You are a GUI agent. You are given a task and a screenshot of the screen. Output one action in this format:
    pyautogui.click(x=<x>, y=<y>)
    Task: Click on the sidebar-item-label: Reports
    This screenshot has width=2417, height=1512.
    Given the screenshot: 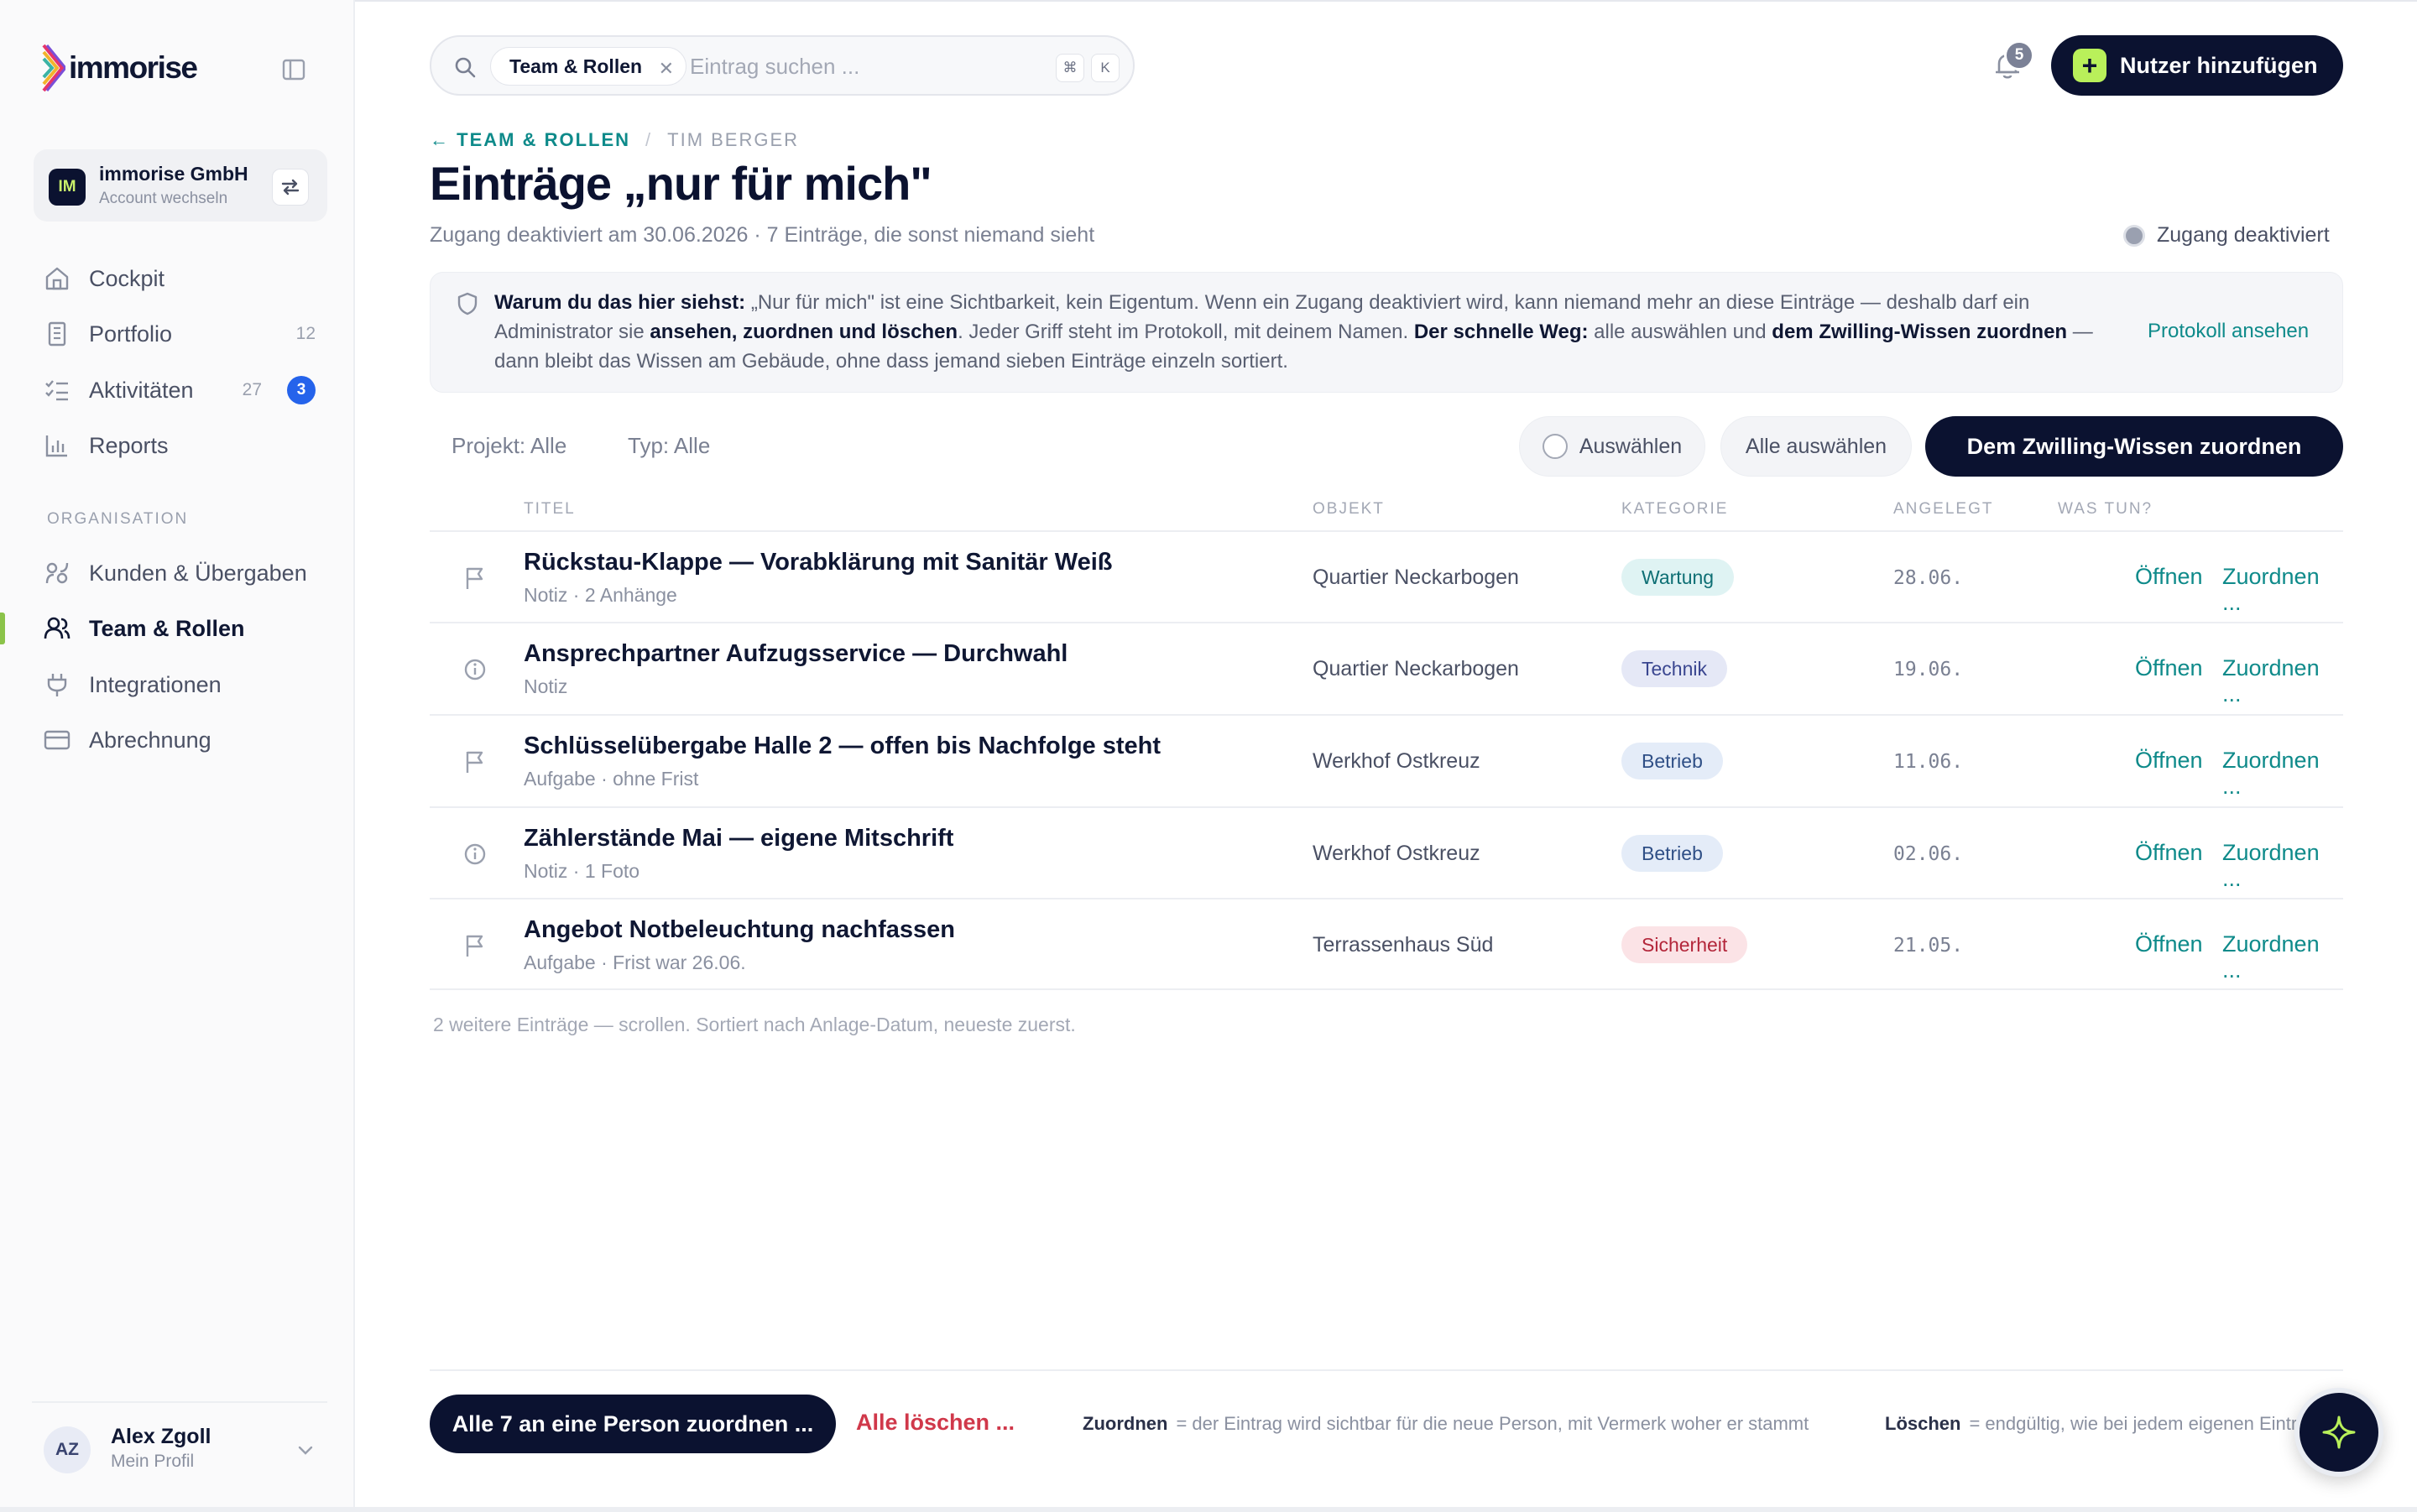 What is the action you would take?
    pyautogui.click(x=129, y=445)
    